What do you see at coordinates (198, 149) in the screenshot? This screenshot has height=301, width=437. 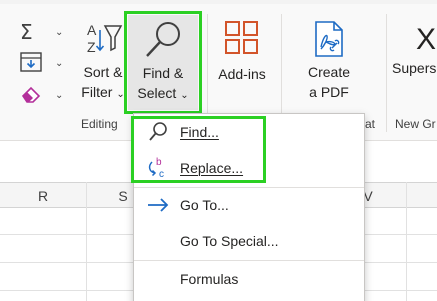 I see `find-replace-highlight` at bounding box center [198, 149].